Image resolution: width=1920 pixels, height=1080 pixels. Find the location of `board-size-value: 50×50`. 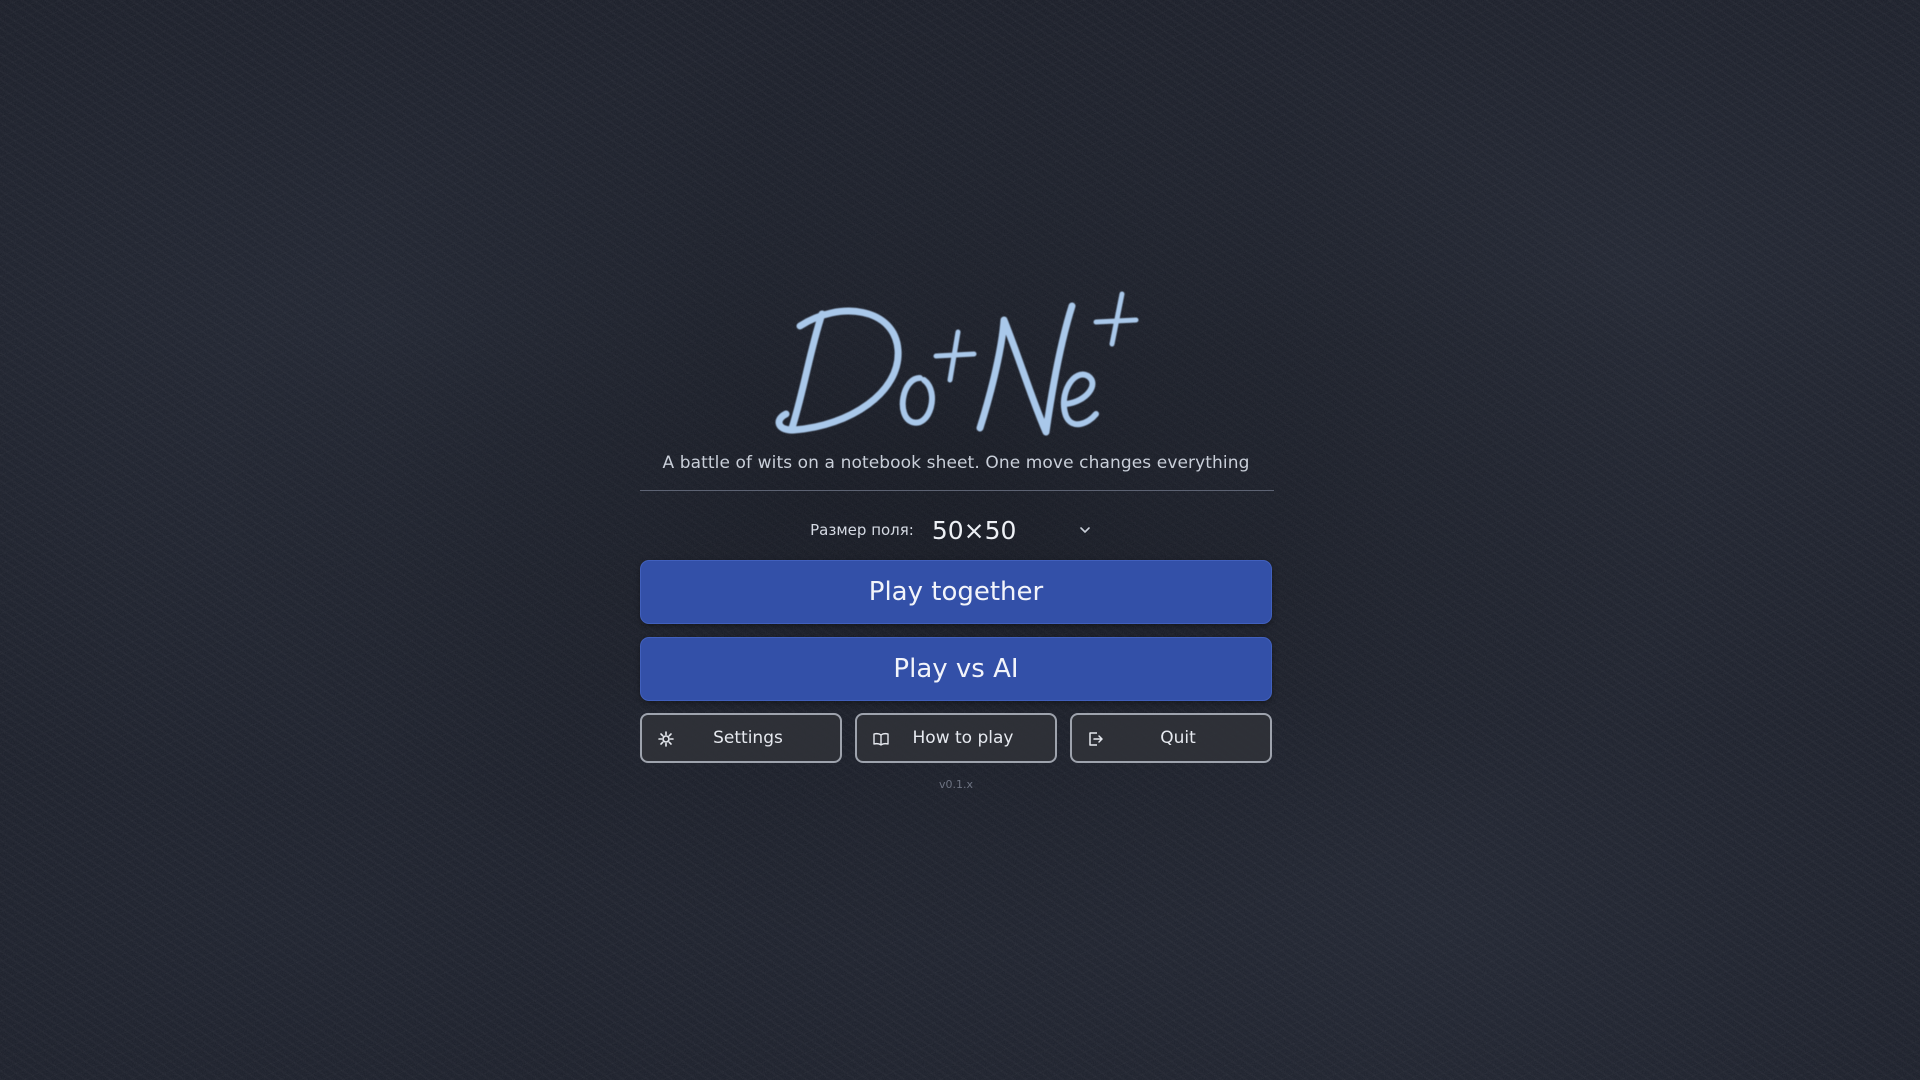

board-size-value: 50×50 is located at coordinates (974, 530).